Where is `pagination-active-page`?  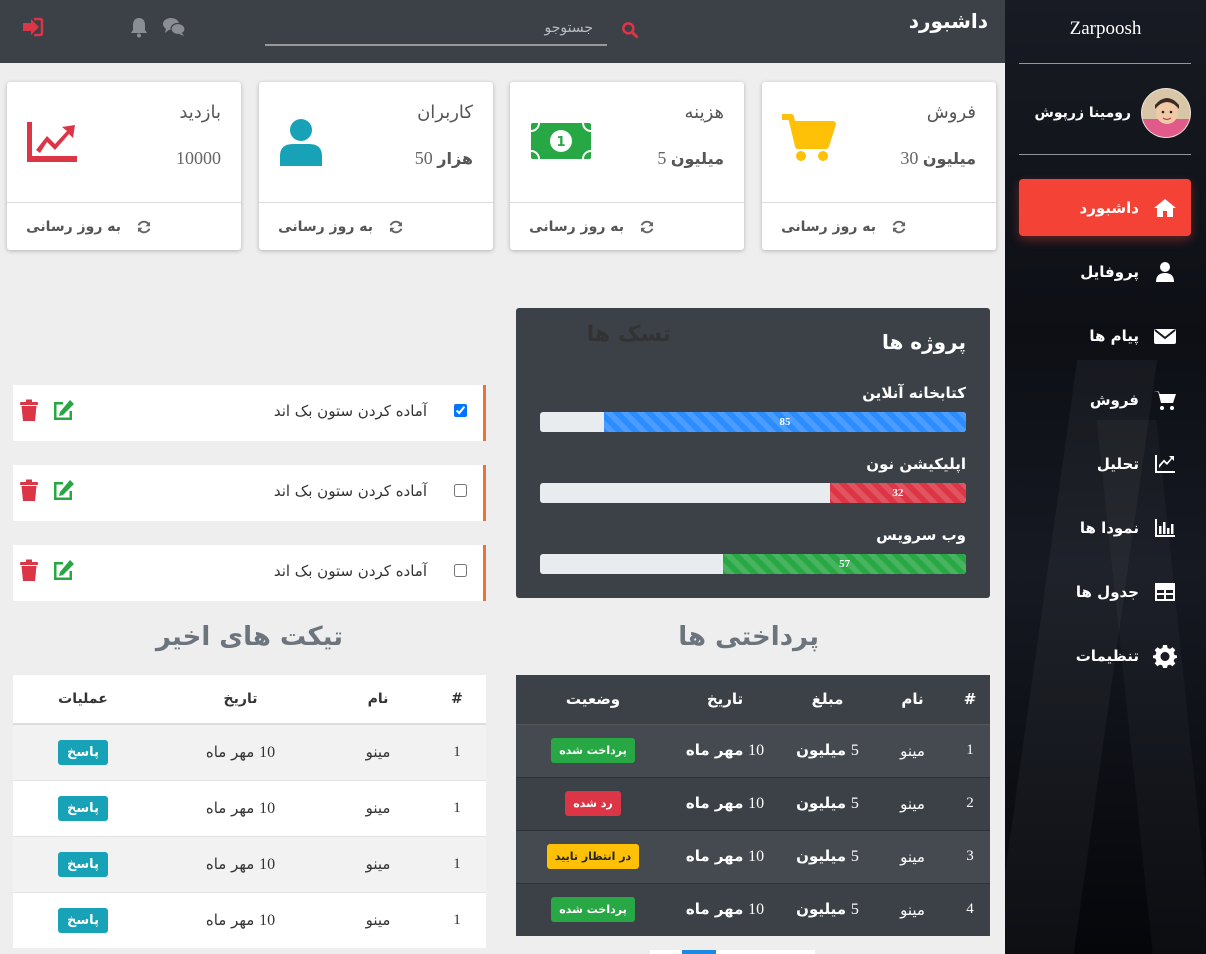 pagination-active-page is located at coordinates (699, 952).